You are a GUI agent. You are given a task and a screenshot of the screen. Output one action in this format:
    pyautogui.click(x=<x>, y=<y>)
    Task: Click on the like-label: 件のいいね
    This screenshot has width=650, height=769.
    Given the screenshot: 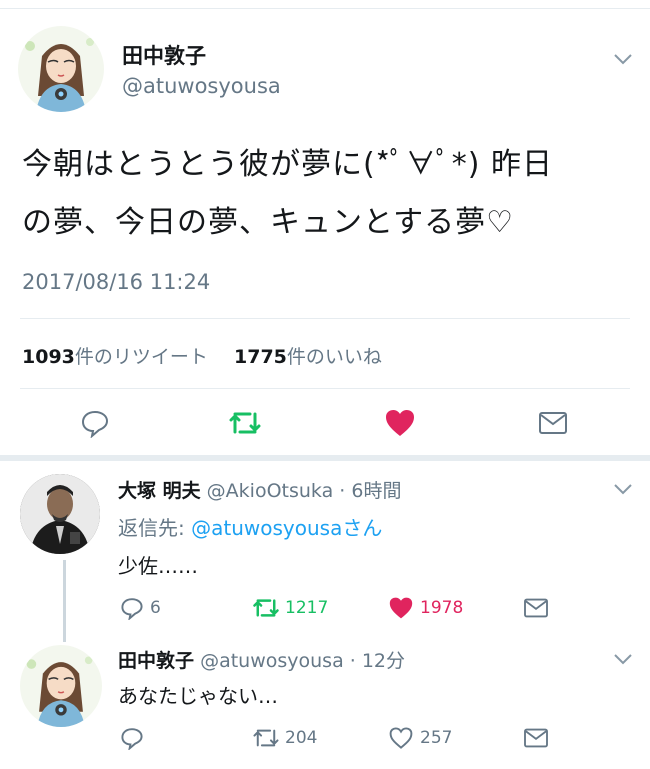 What is the action you would take?
    pyautogui.click(x=334, y=357)
    